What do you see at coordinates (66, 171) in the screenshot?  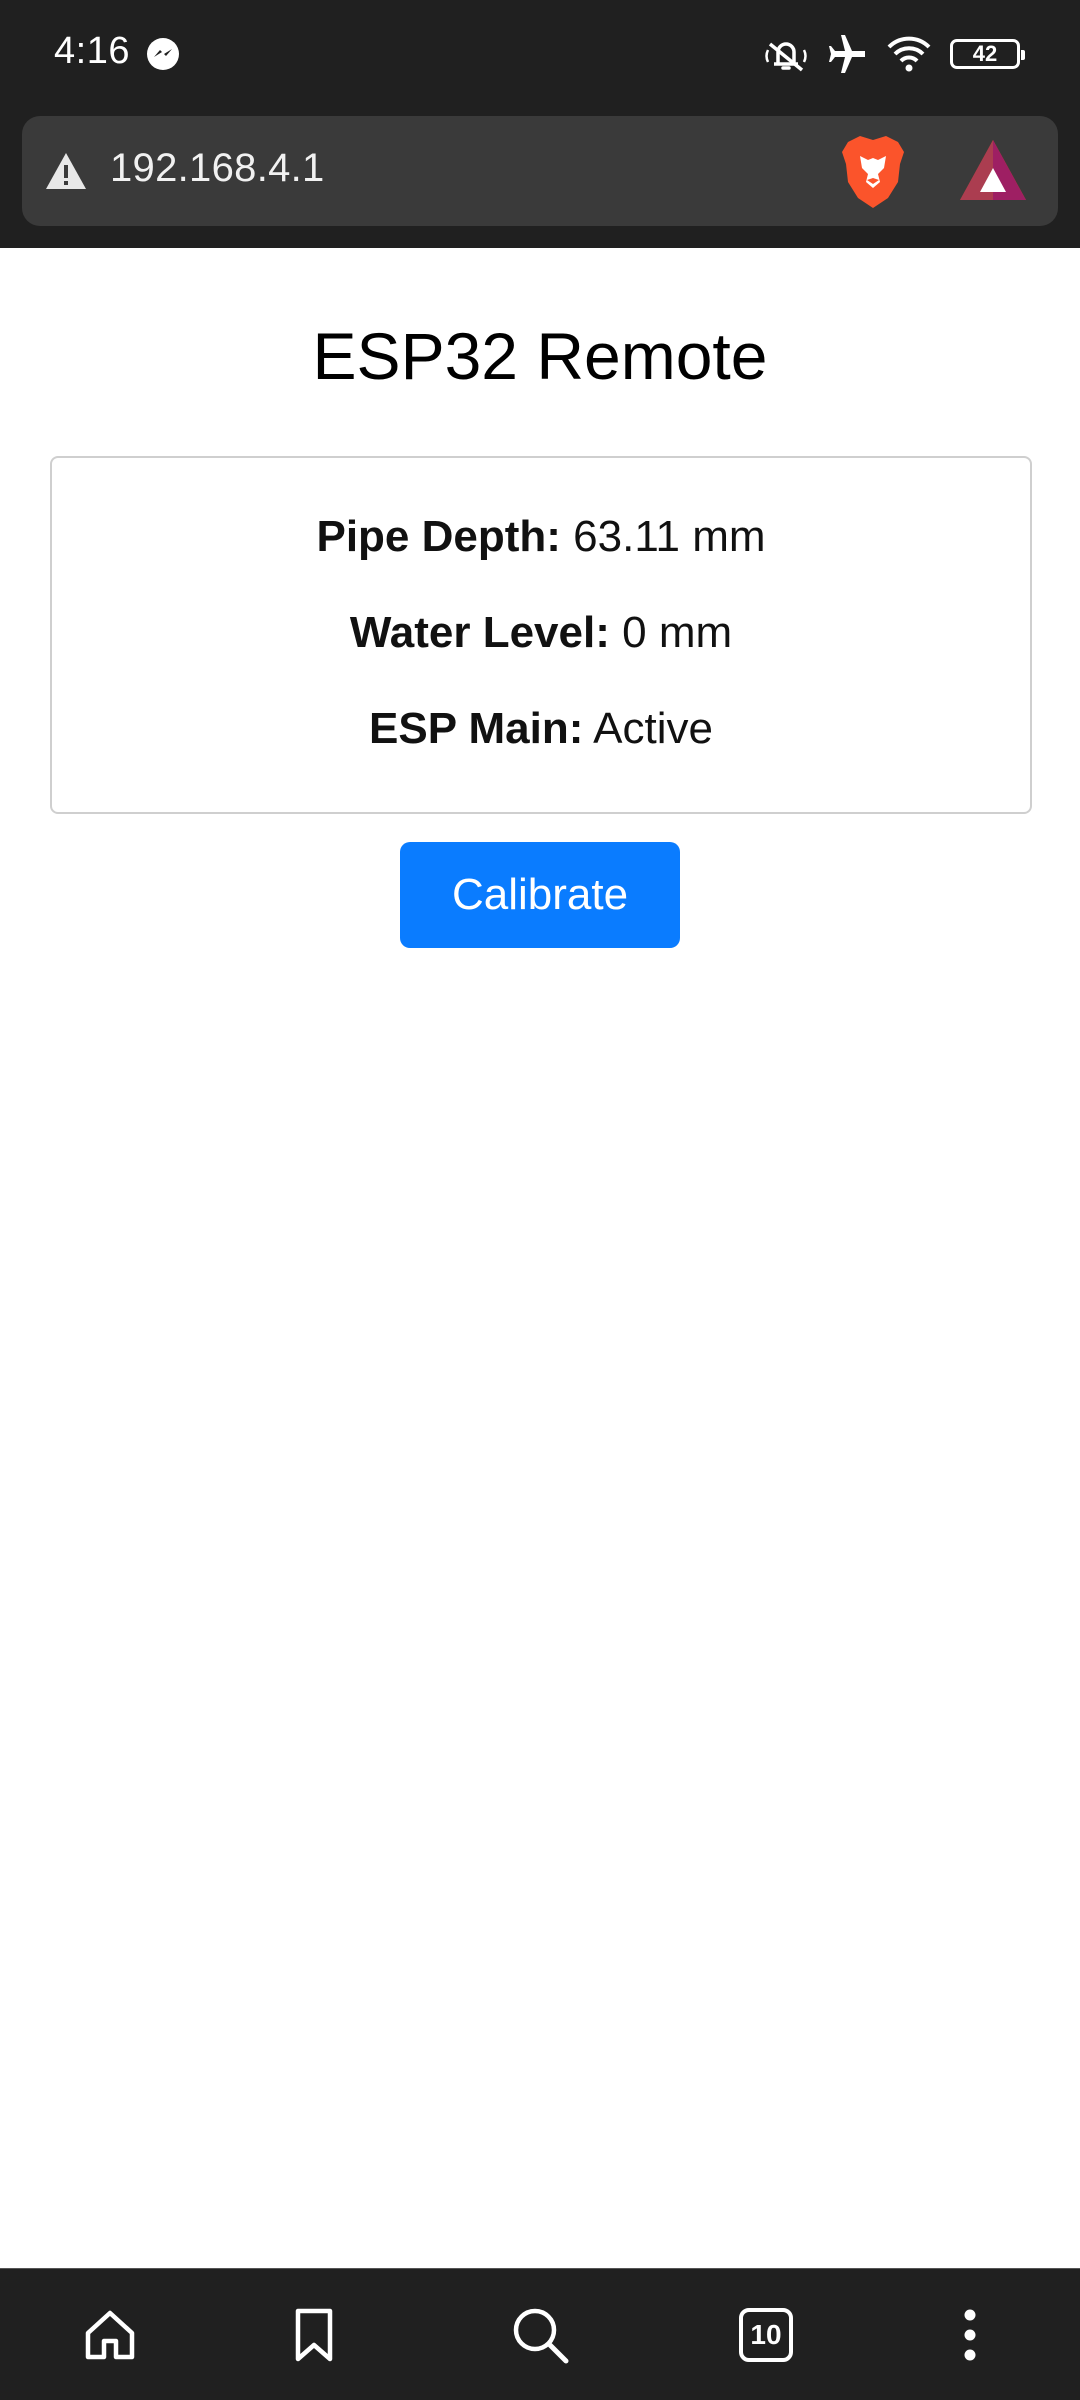 I see `warning-icon` at bounding box center [66, 171].